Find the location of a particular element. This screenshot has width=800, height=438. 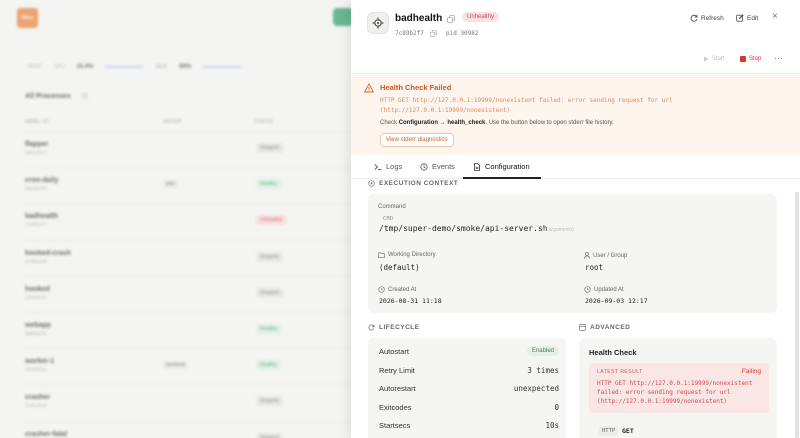

lifecycle-row-label: Retry Limit is located at coordinates (397, 370).